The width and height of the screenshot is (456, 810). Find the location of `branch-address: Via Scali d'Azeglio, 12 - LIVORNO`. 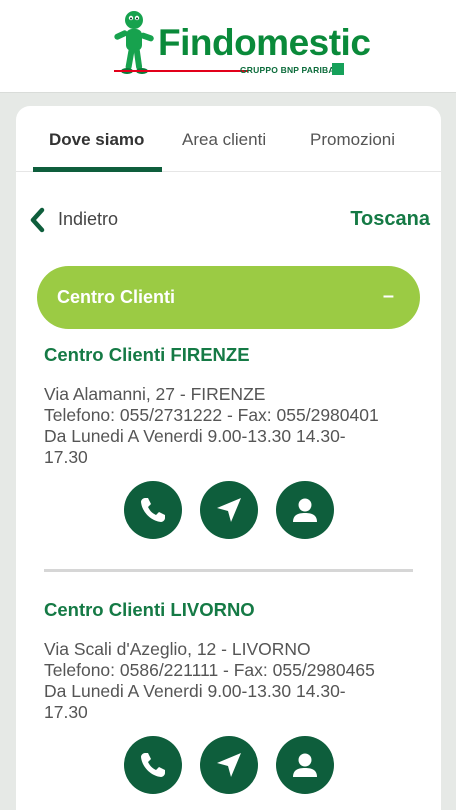

branch-address: Via Scali d'Azeglio, 12 - LIVORNO is located at coordinates (177, 649).